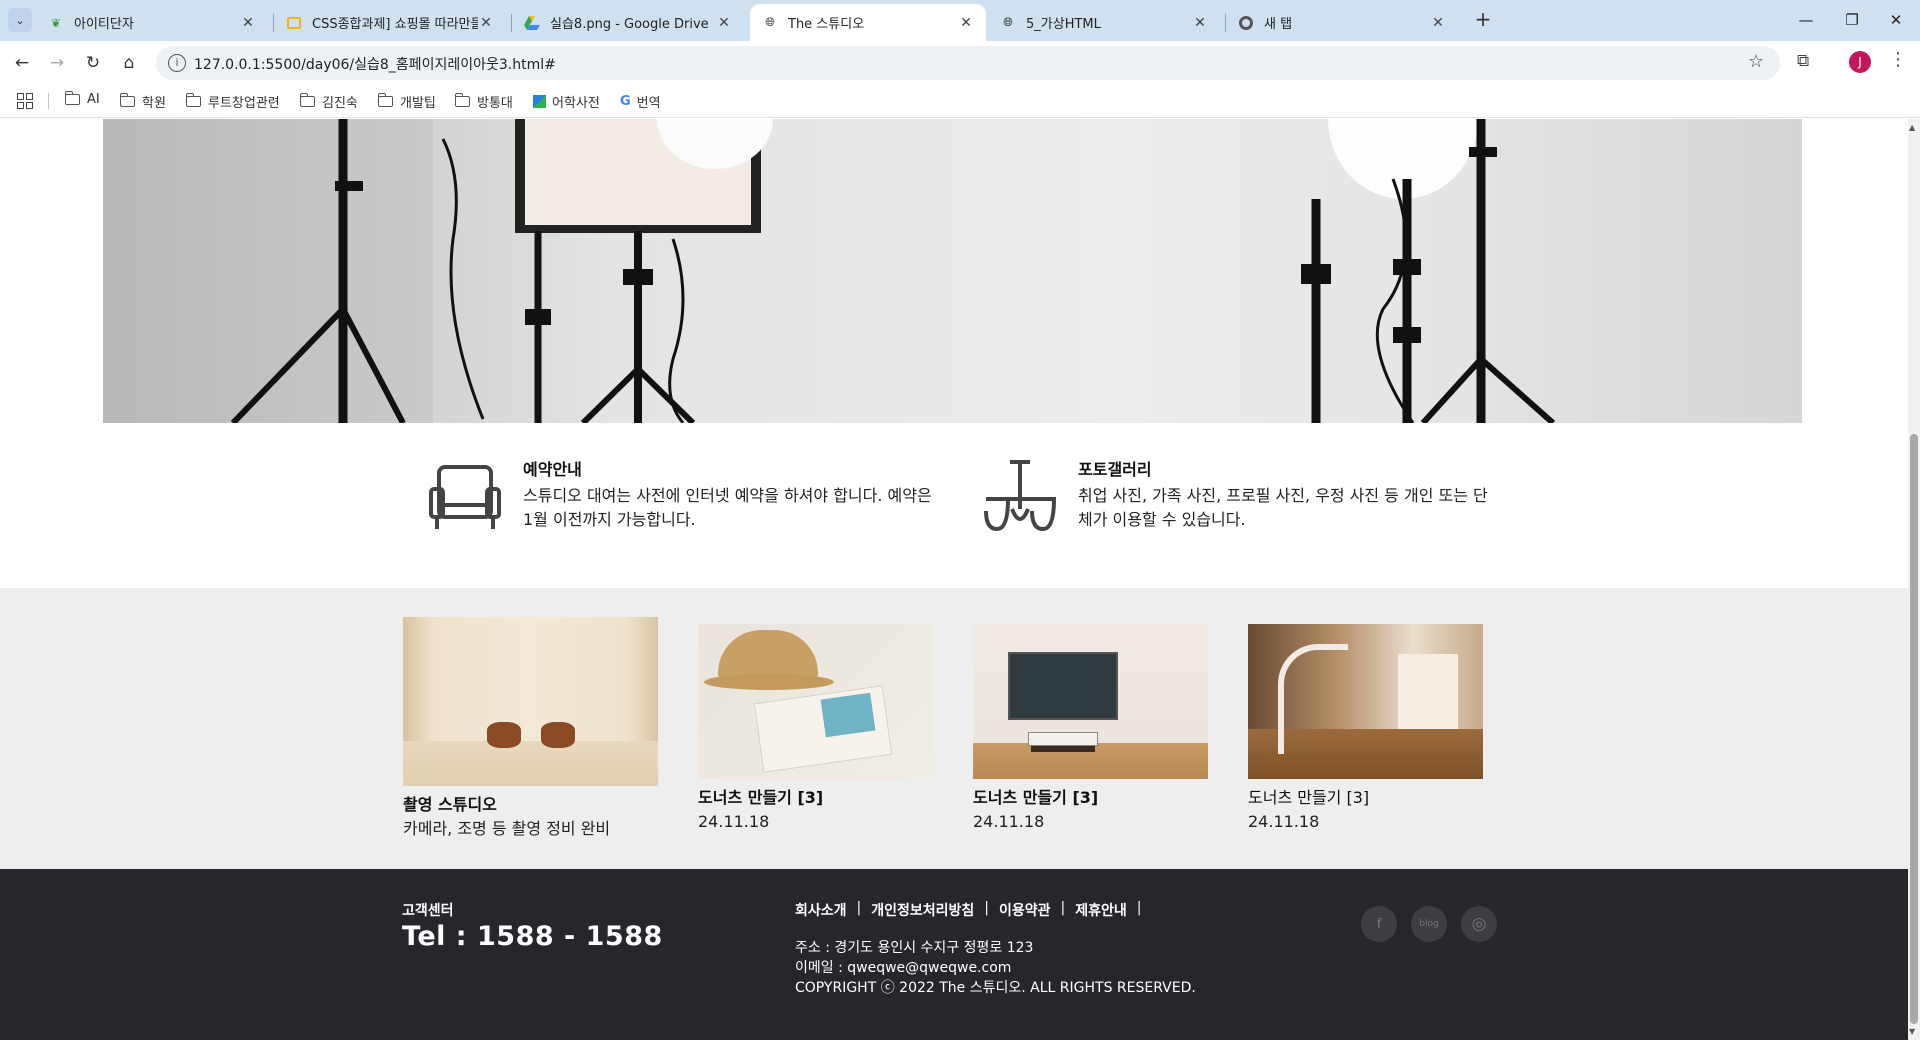 This screenshot has width=1920, height=1040. What do you see at coordinates (1025, 910) in the screenshot?
I see `footer-link-terms: 이용약관` at bounding box center [1025, 910].